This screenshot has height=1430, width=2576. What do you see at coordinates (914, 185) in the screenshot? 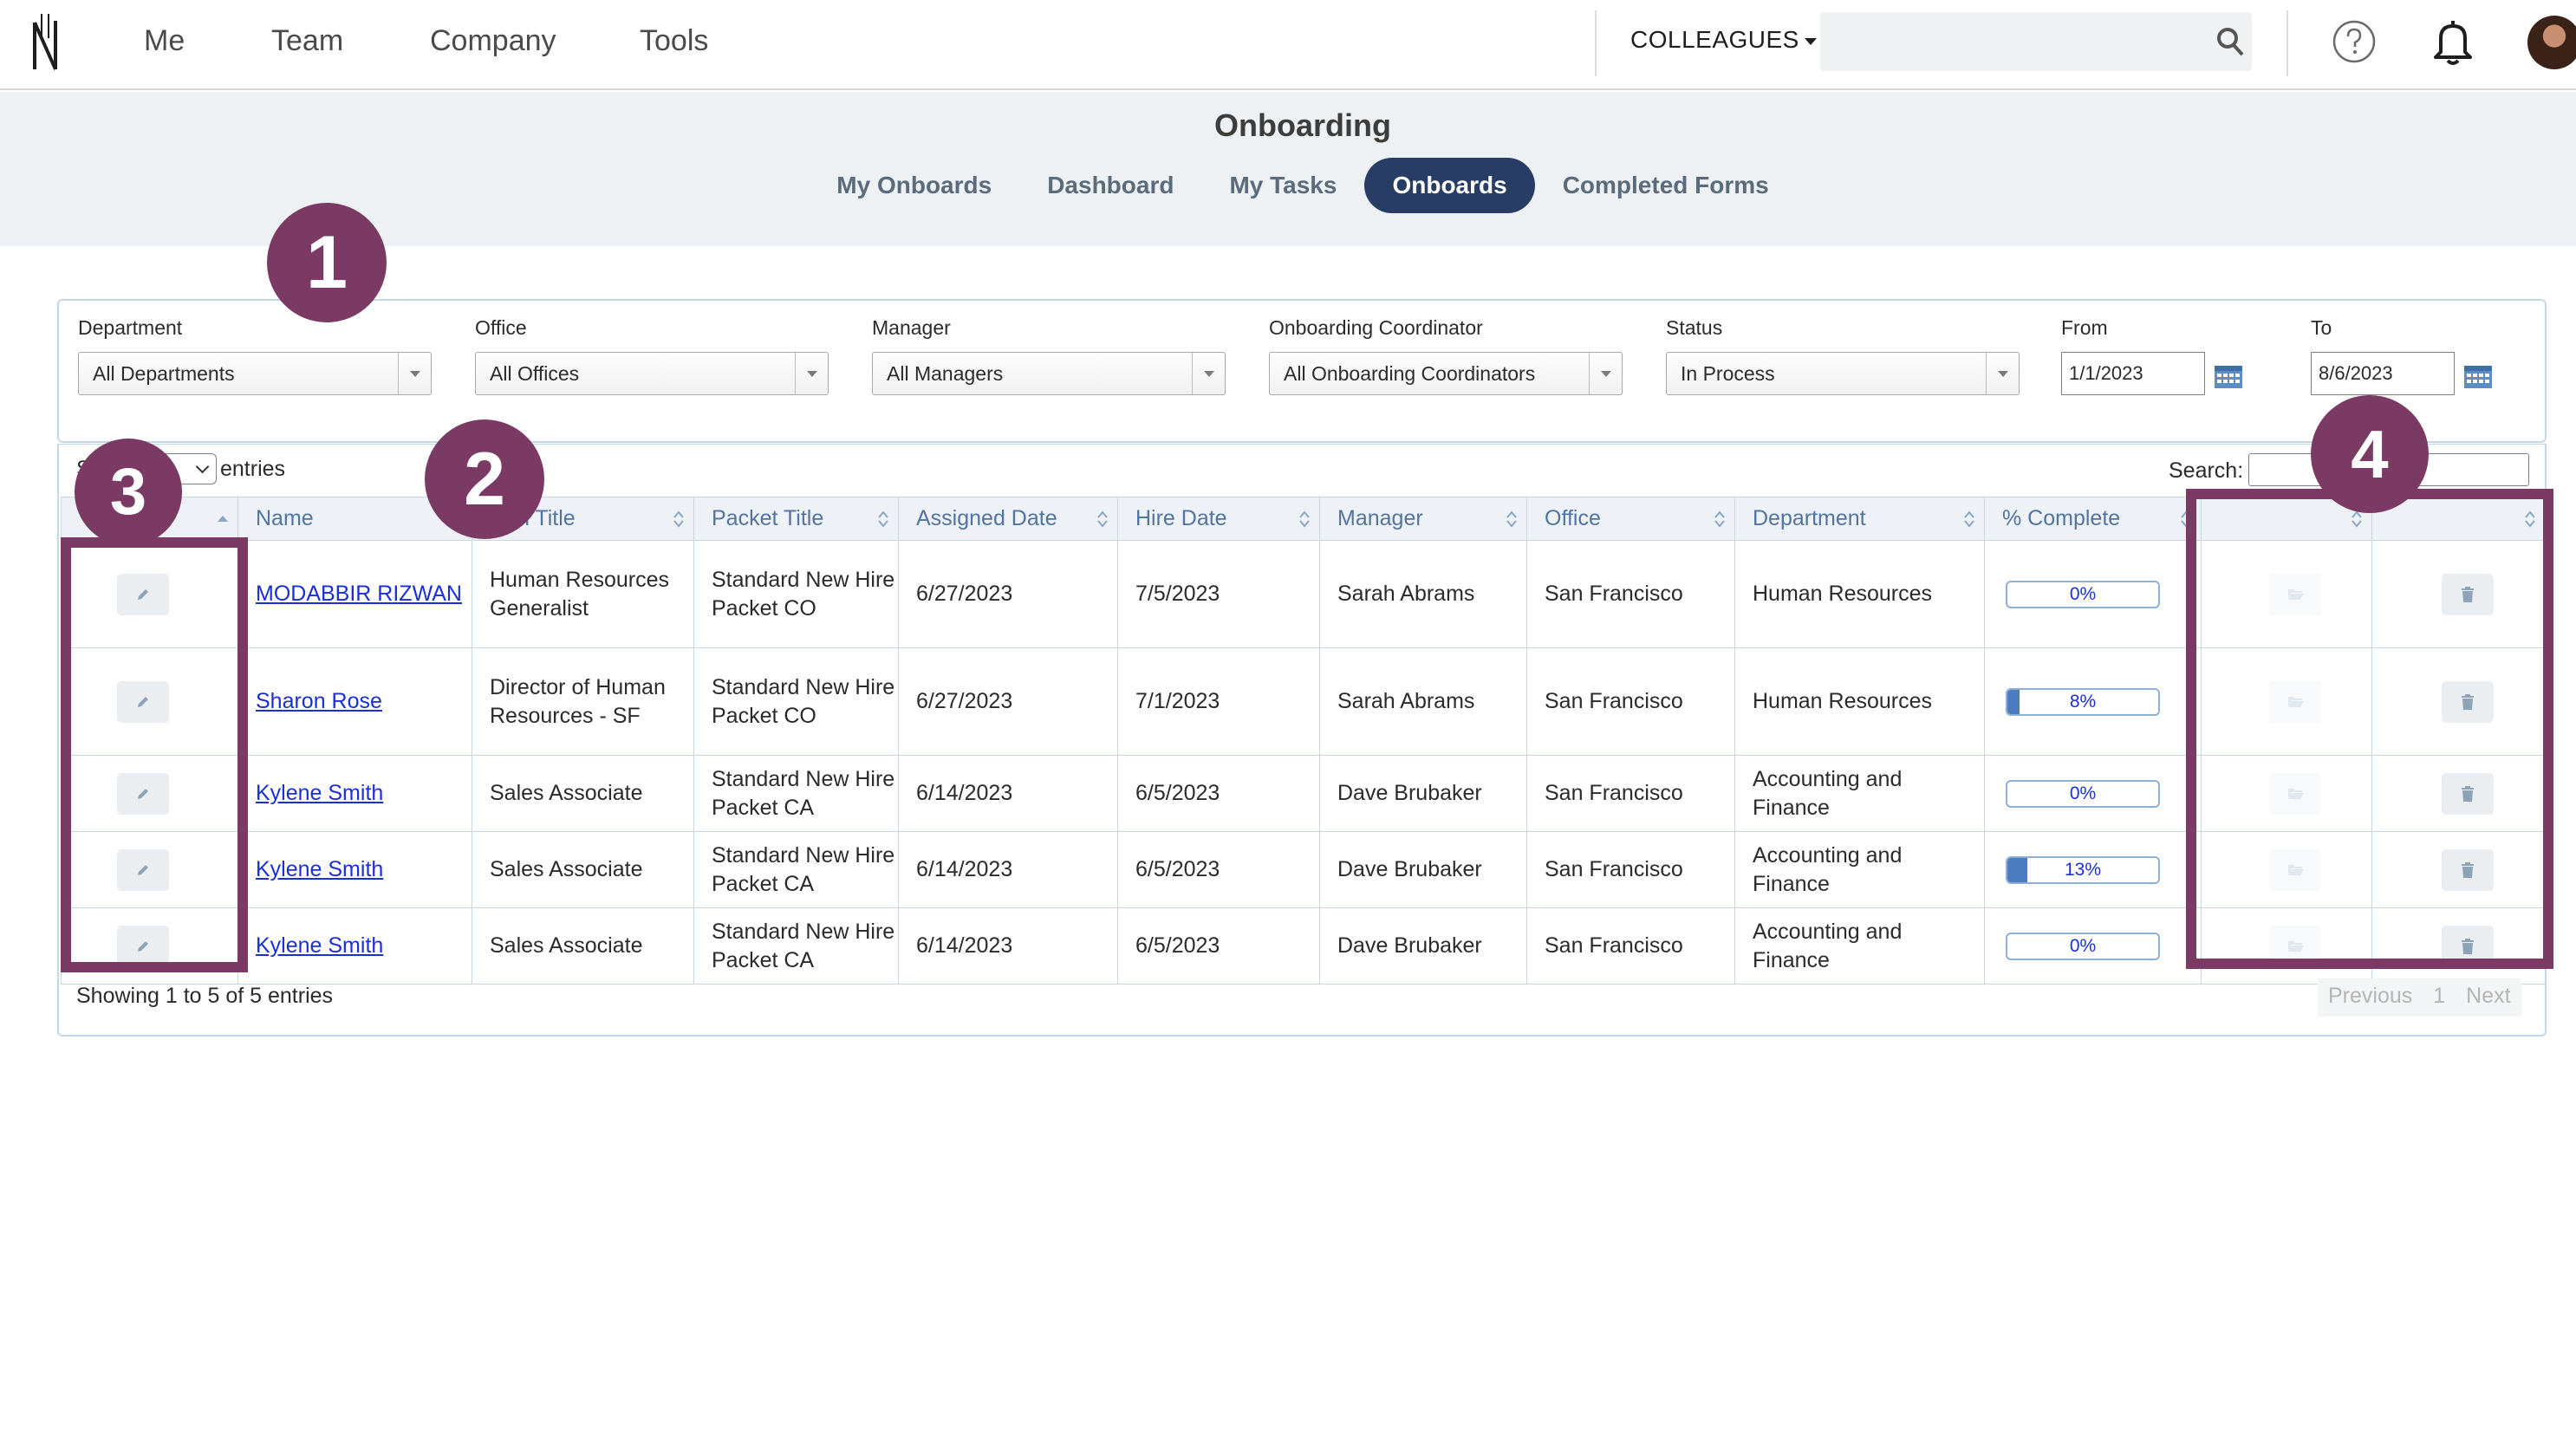
I see `tab-my-onboards: My Onboards` at bounding box center [914, 185].